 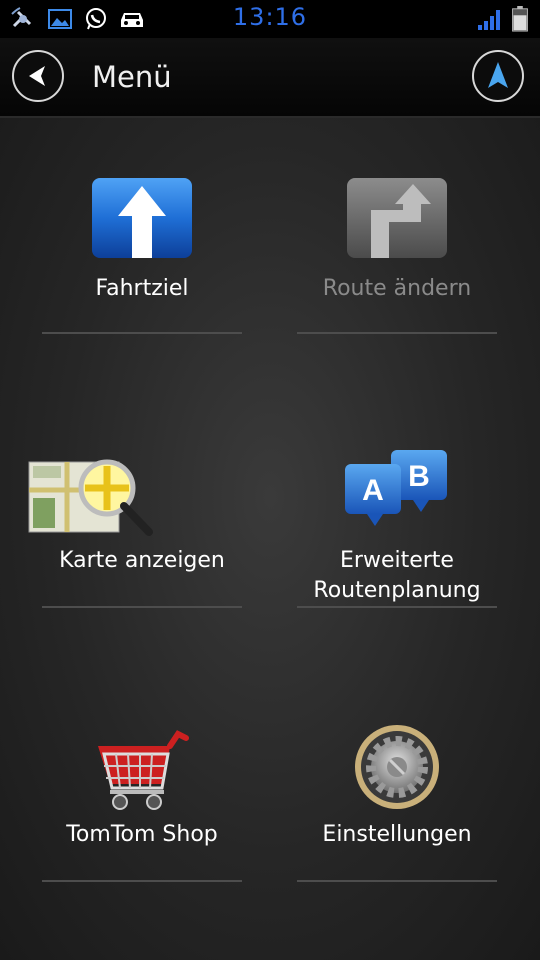 What do you see at coordinates (132, 77) in the screenshot?
I see `page-title: Menü` at bounding box center [132, 77].